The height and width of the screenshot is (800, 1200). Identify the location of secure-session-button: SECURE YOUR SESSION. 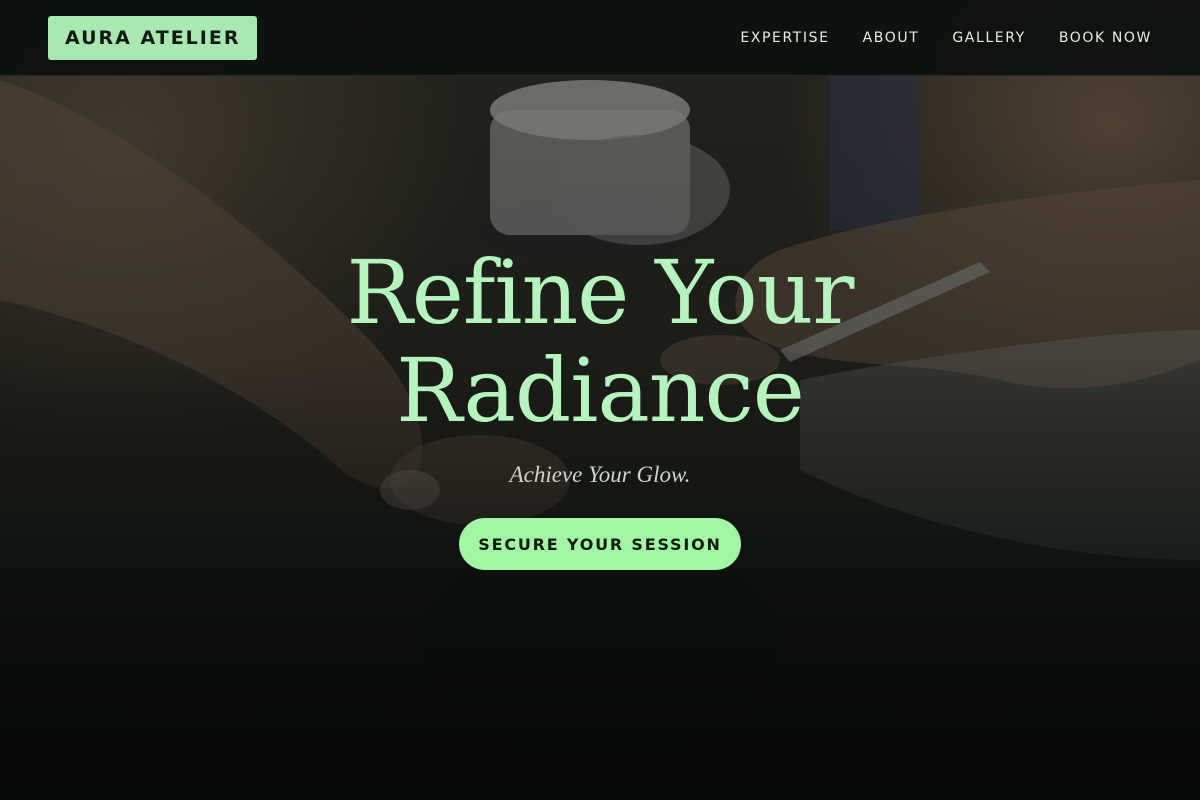
(600, 544).